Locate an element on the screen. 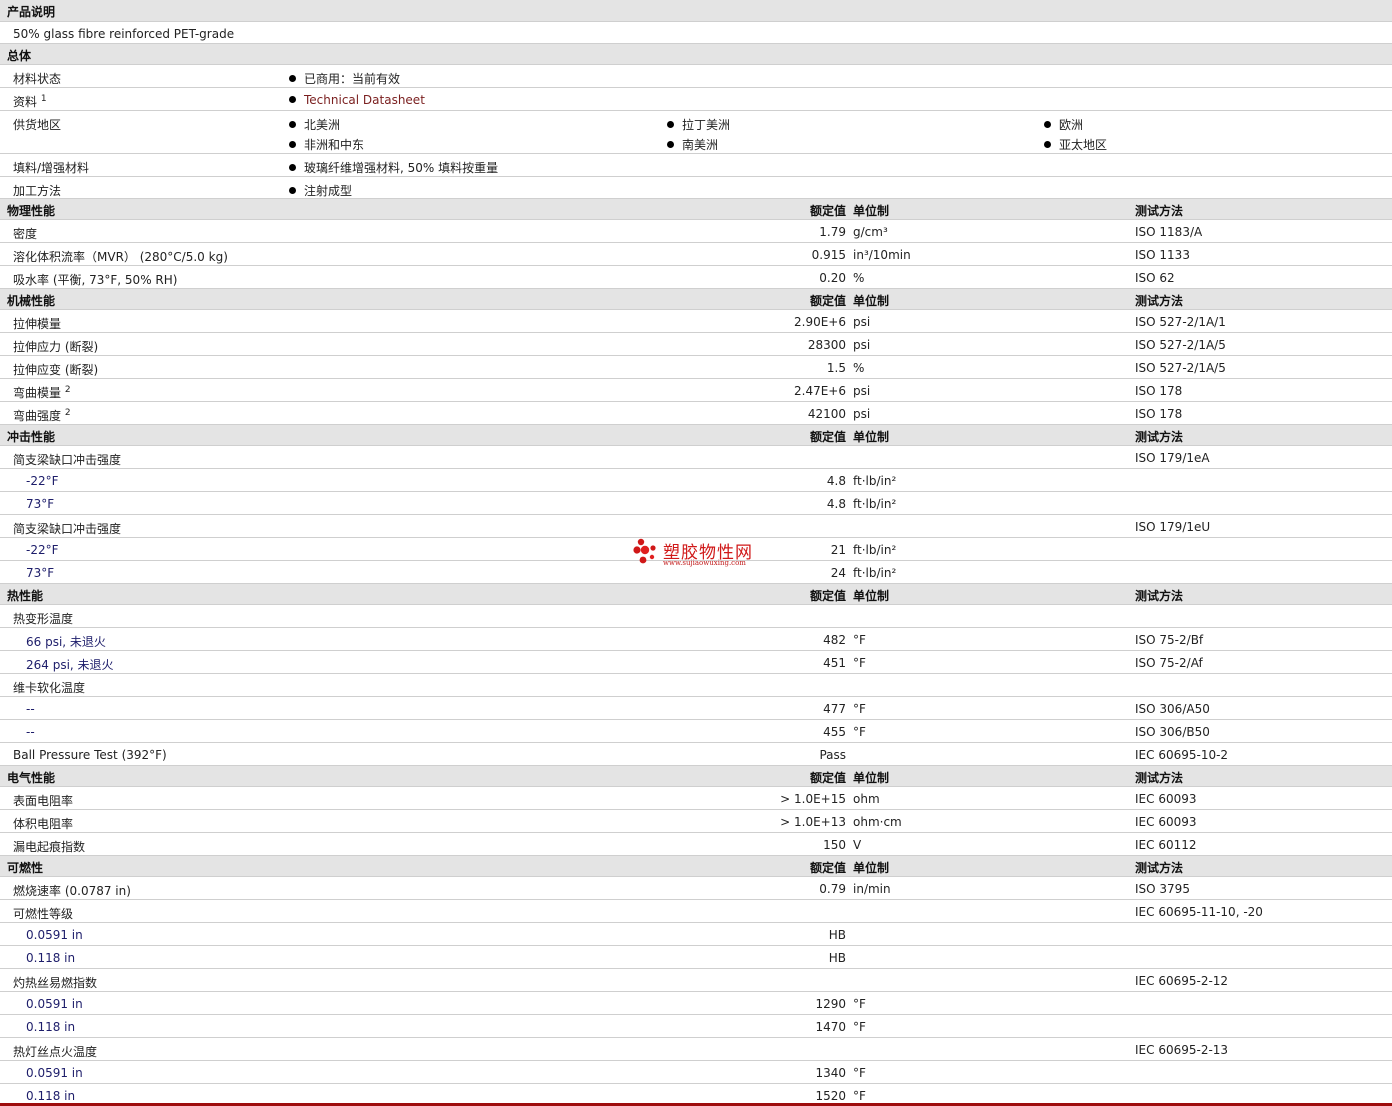 This screenshot has height=1106, width=1392. property-row: 0.0591 in HB is located at coordinates (696, 933).